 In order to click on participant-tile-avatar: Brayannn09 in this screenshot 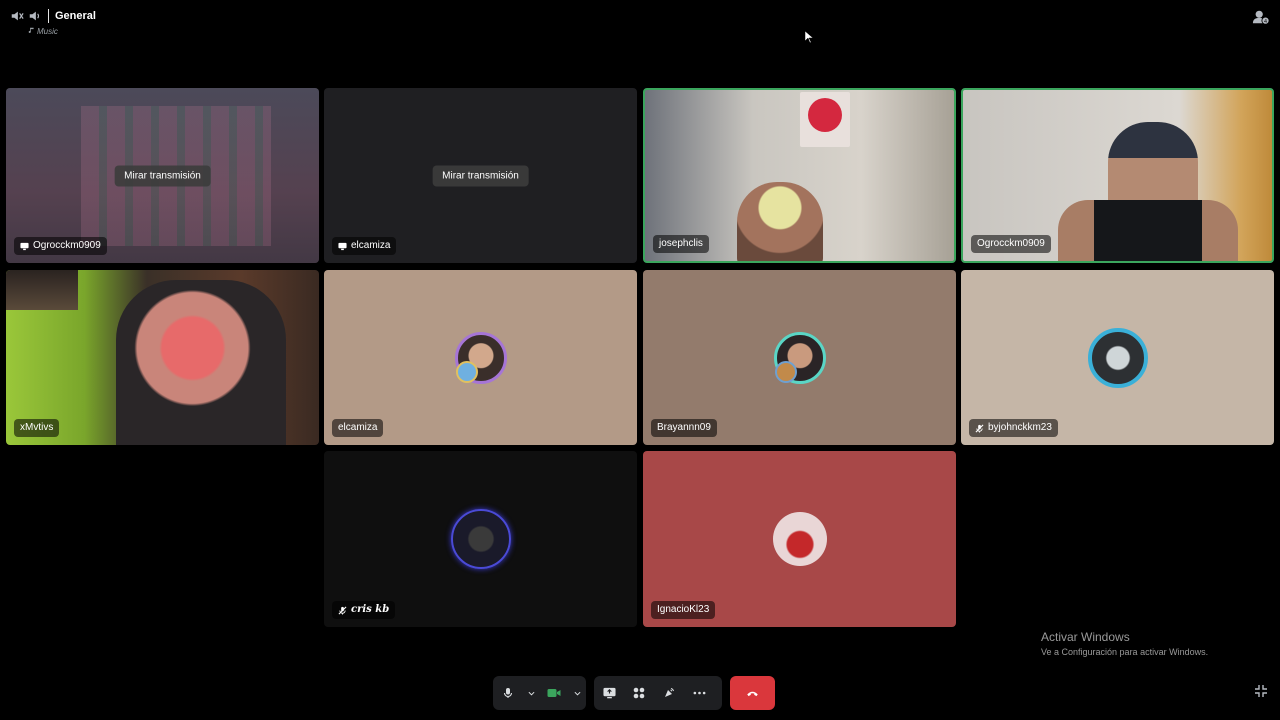, I will do `click(799, 357)`.